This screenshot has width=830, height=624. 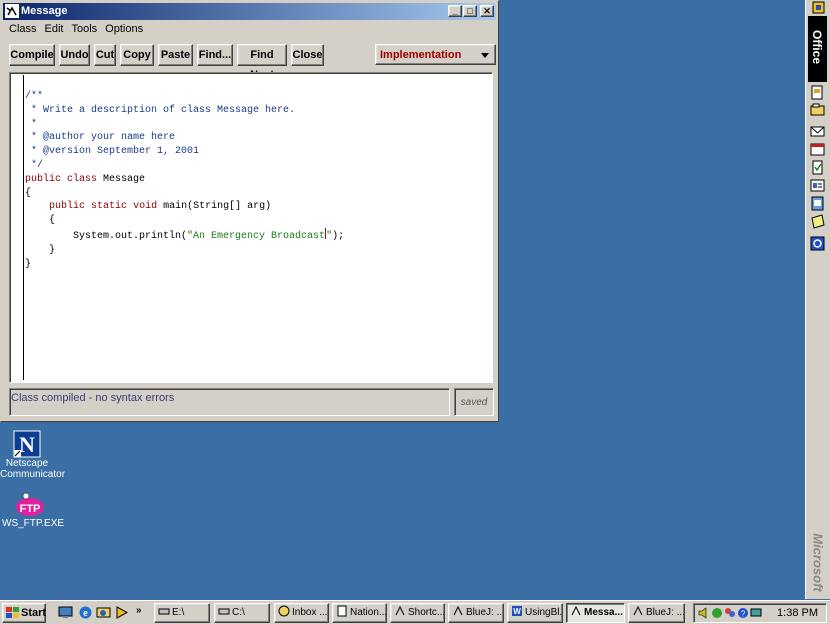 I want to click on netscape-icon: N, so click(x=27, y=444).